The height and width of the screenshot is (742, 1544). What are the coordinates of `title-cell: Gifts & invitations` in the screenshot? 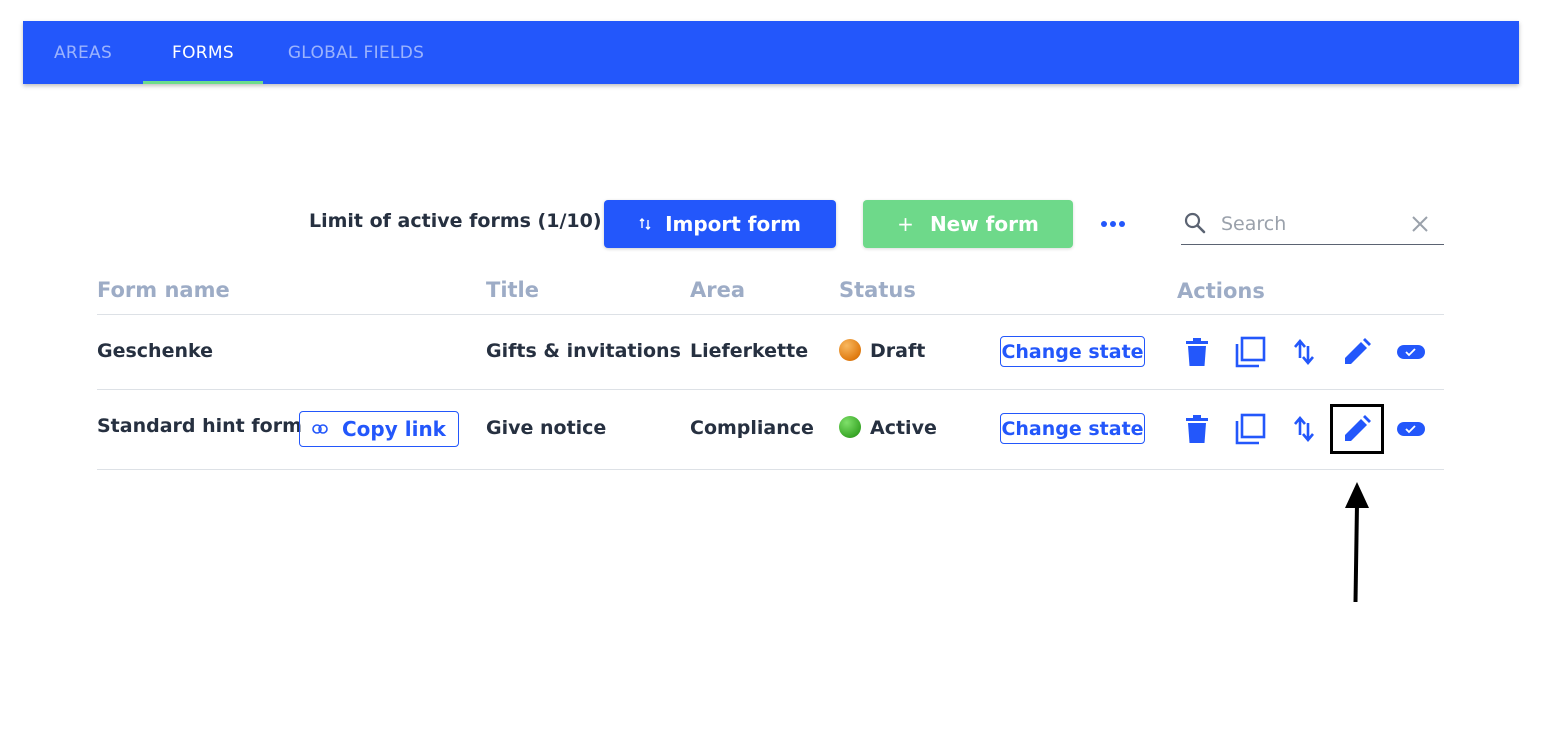 It's located at (583, 351).